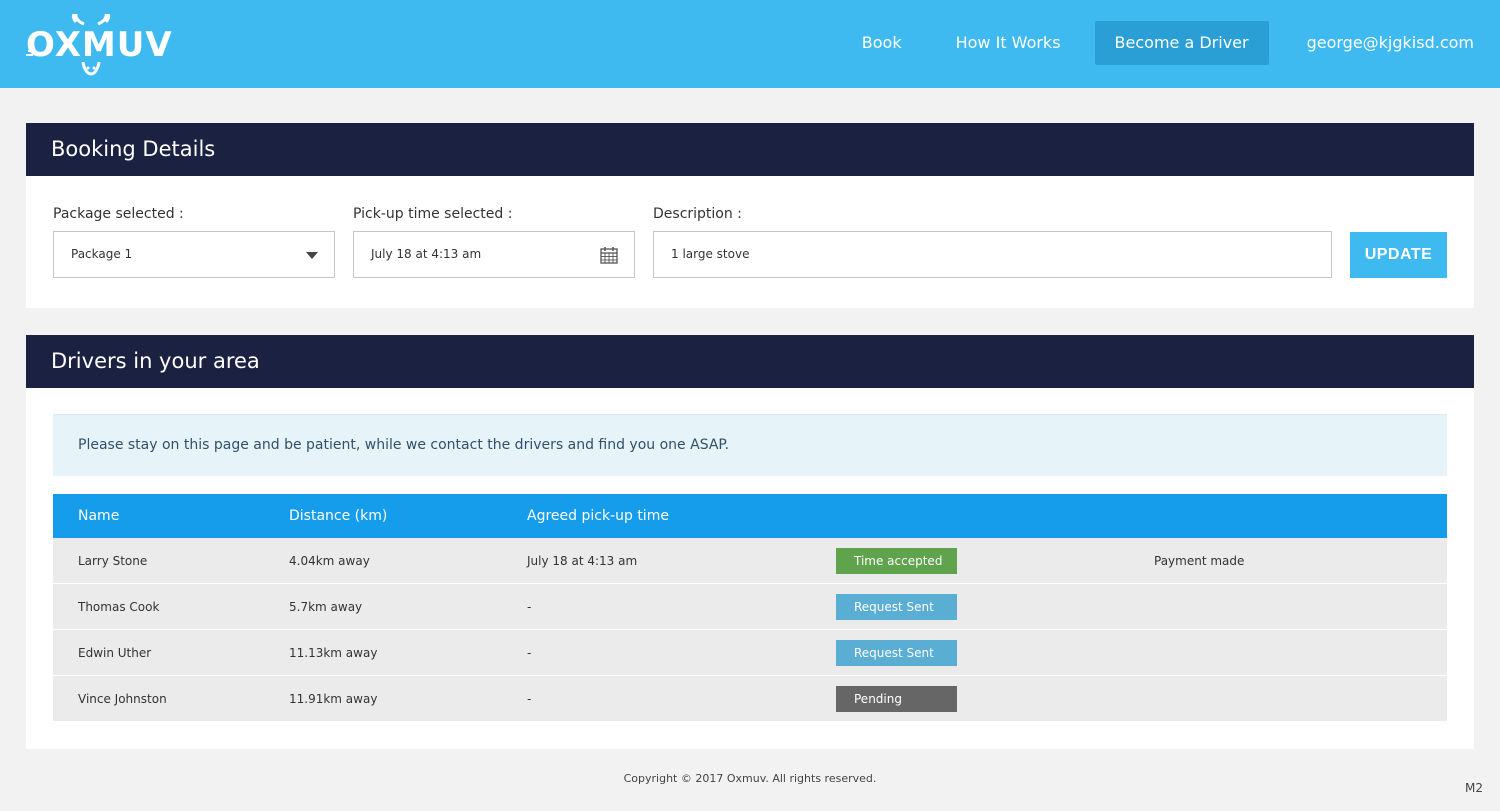  I want to click on nav-how-it-works-link: How It Works, so click(1008, 43).